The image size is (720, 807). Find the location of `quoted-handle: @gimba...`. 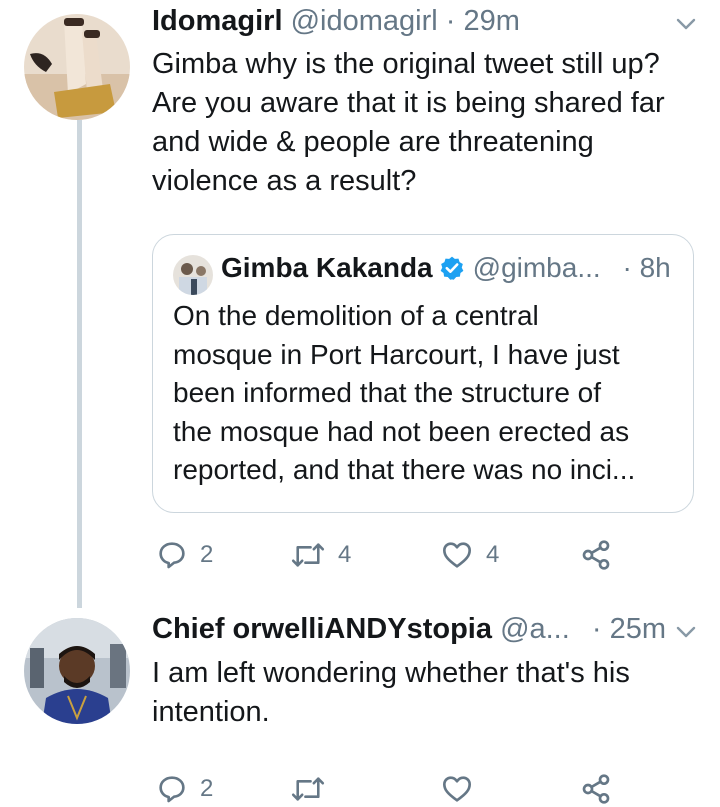

quoted-handle: @gimba... is located at coordinates (536, 267).